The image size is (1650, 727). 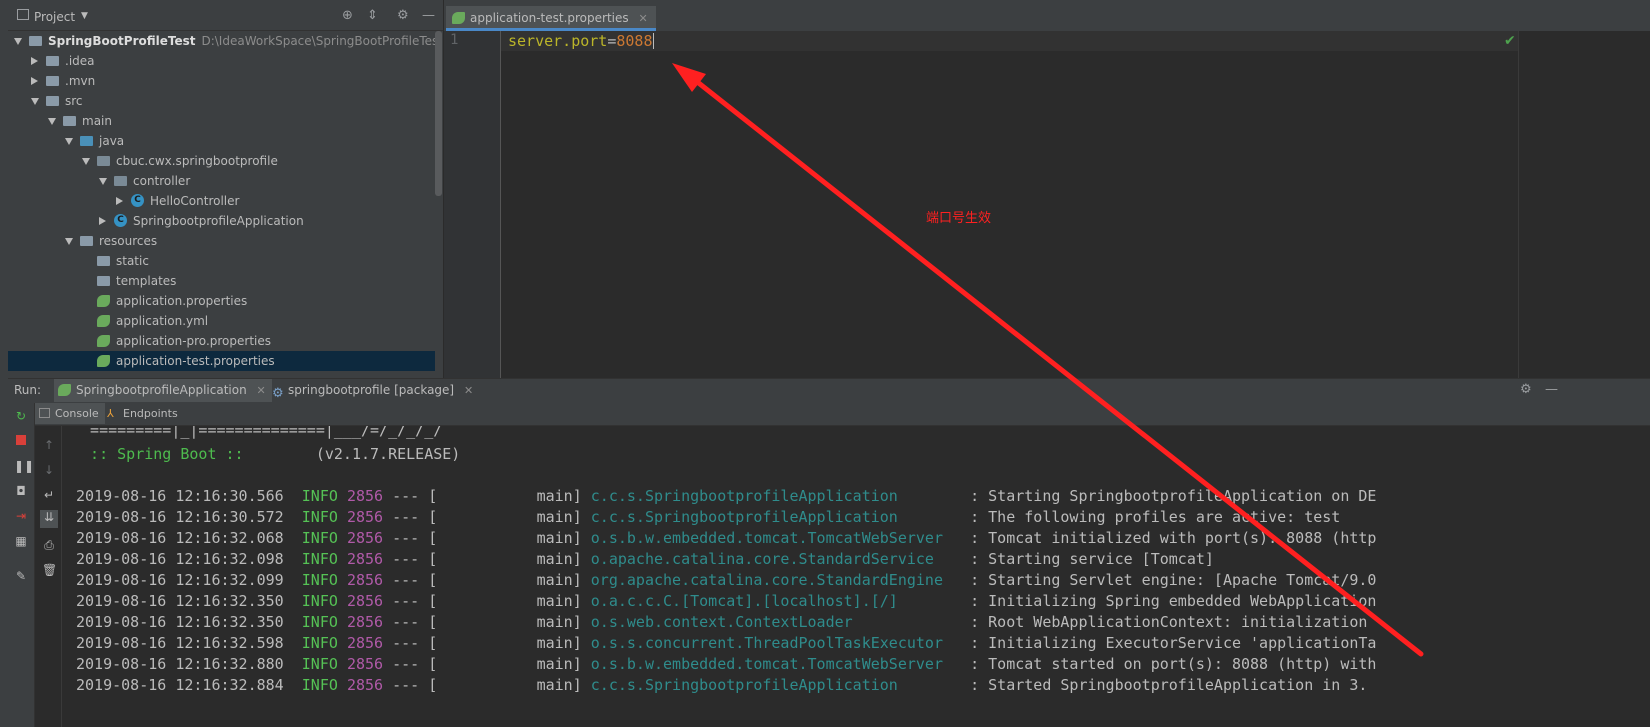 I want to click on tree-item: .idea, so click(x=221, y=61).